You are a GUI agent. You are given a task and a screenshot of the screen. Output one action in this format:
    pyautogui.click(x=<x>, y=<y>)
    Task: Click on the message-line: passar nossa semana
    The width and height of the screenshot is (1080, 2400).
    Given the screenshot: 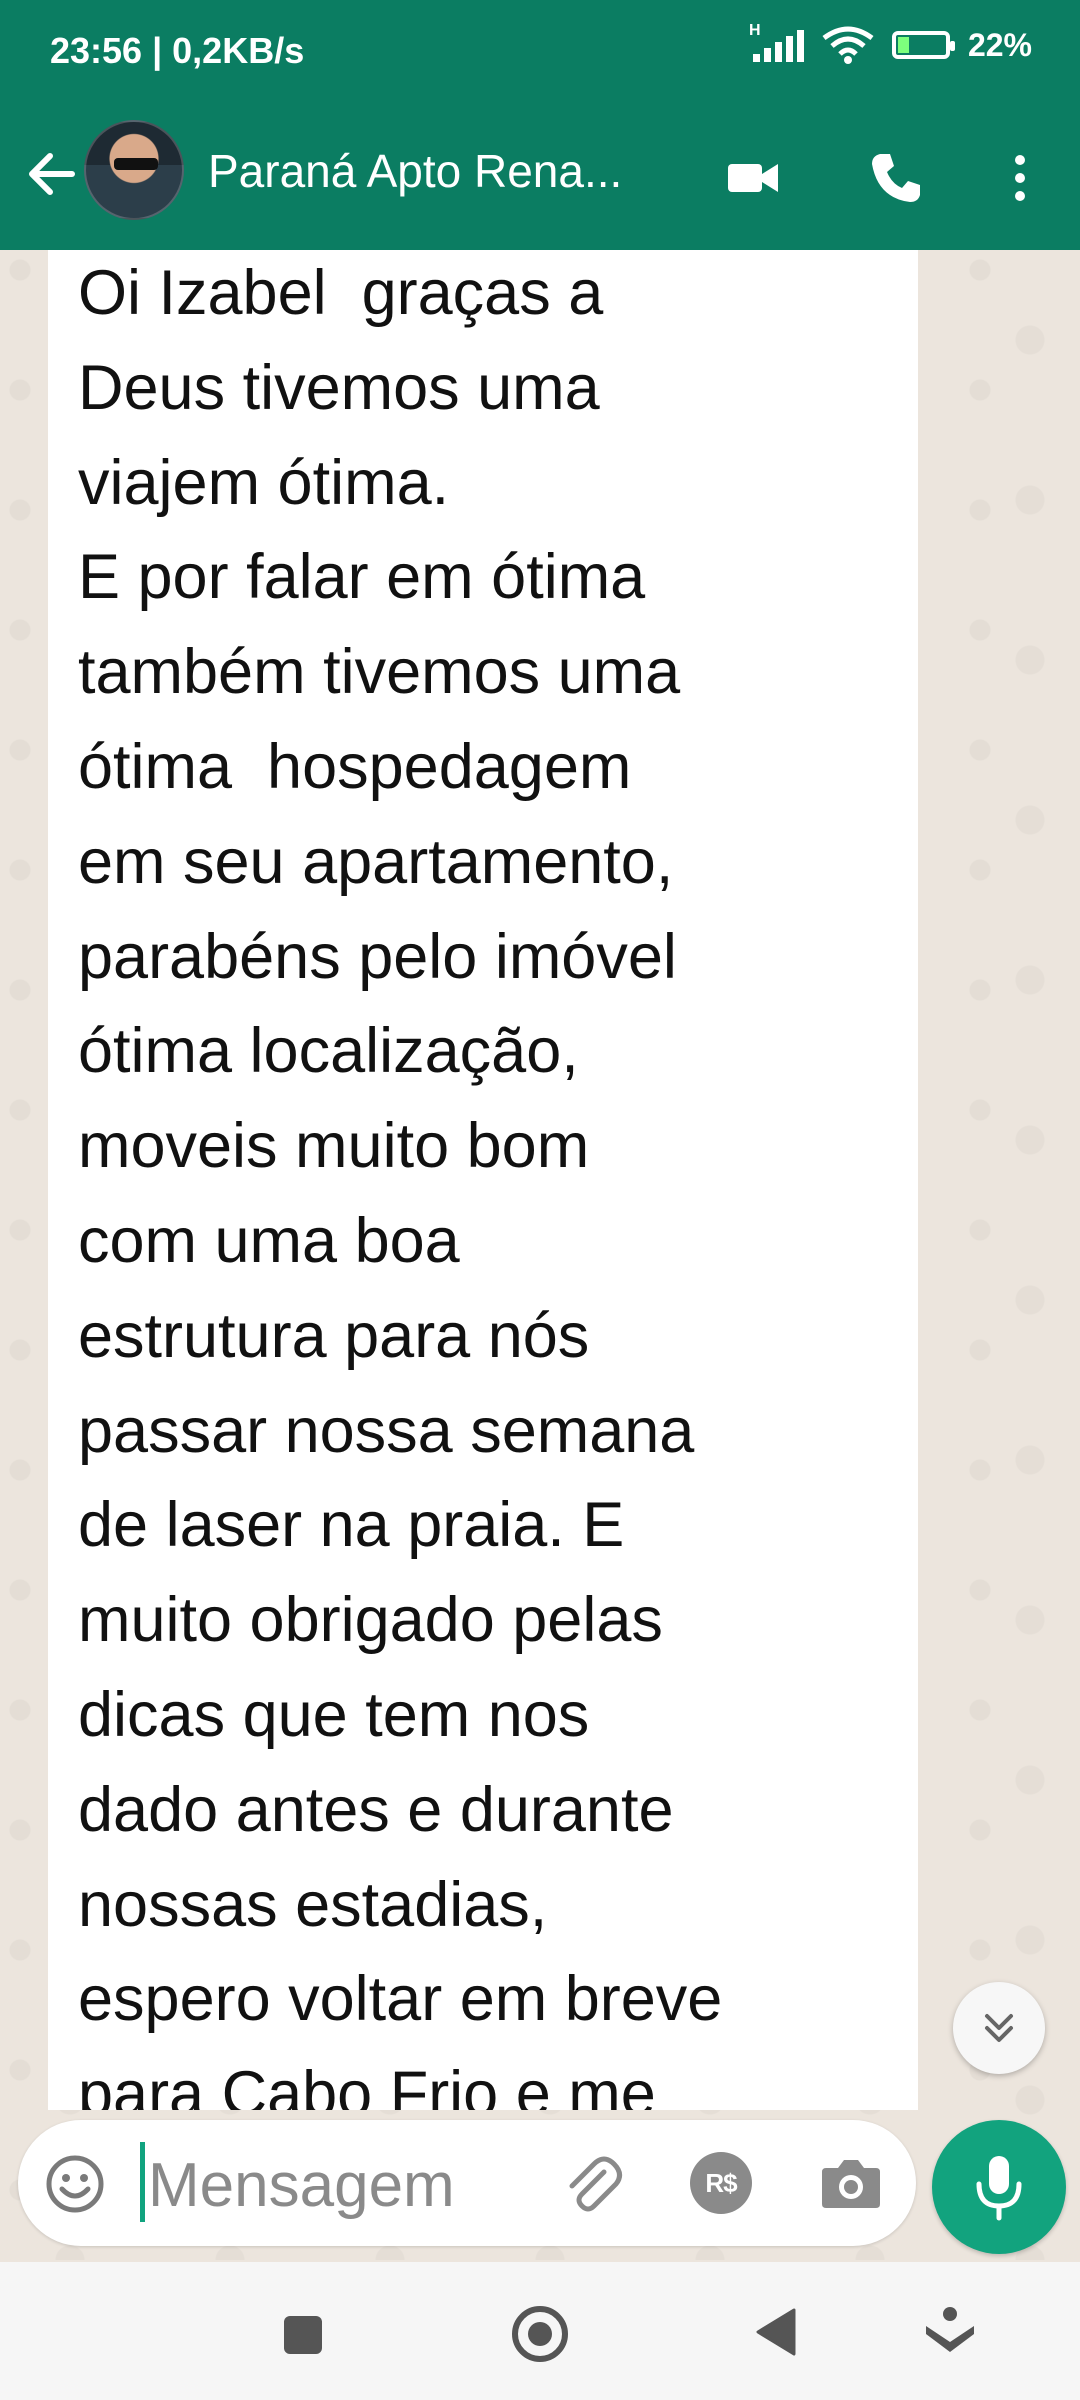 What is the action you would take?
    pyautogui.click(x=386, y=1430)
    